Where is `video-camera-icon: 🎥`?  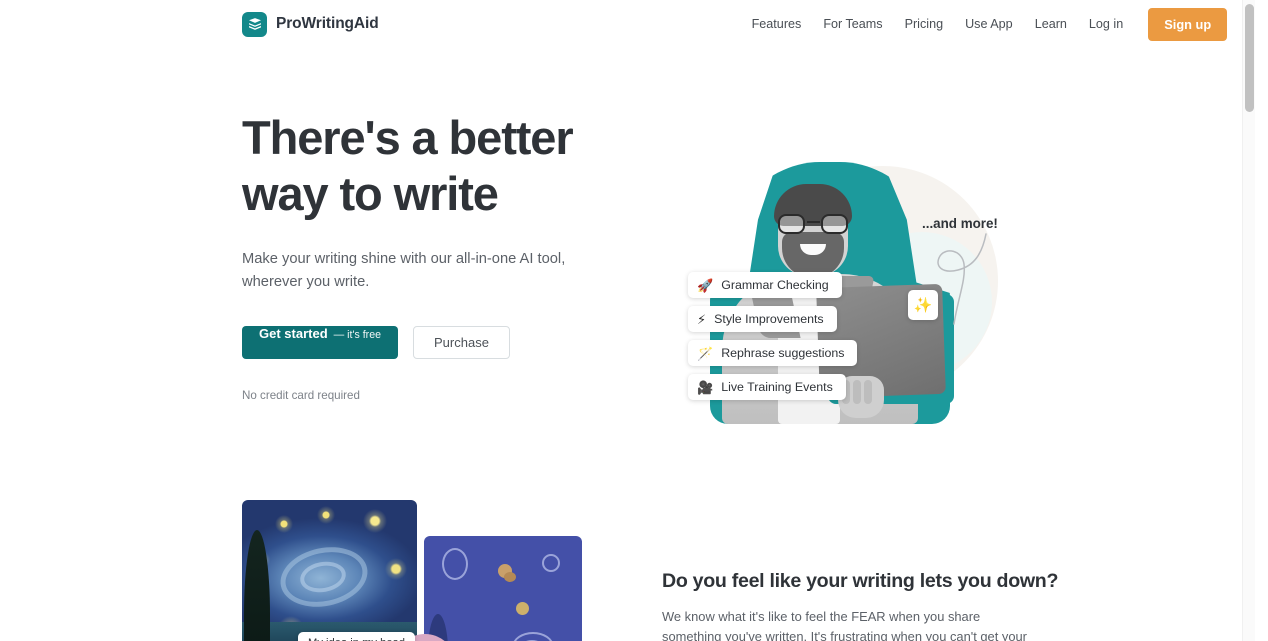 video-camera-icon: 🎥 is located at coordinates (705, 387).